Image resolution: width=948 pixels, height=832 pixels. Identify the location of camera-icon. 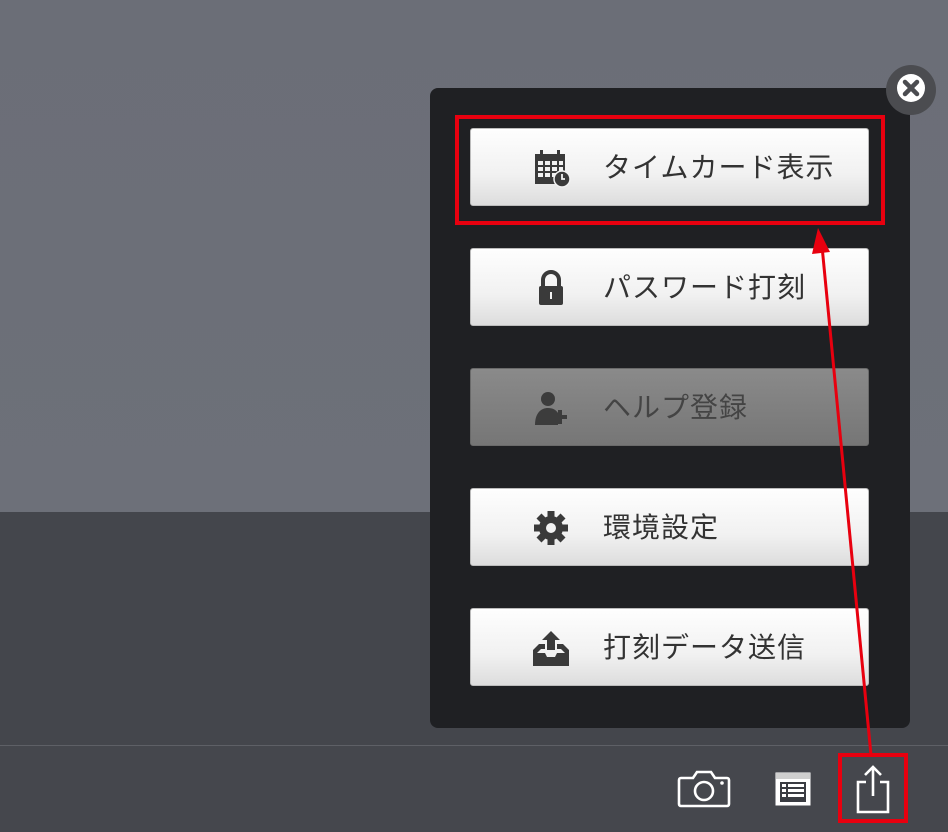
(704, 789).